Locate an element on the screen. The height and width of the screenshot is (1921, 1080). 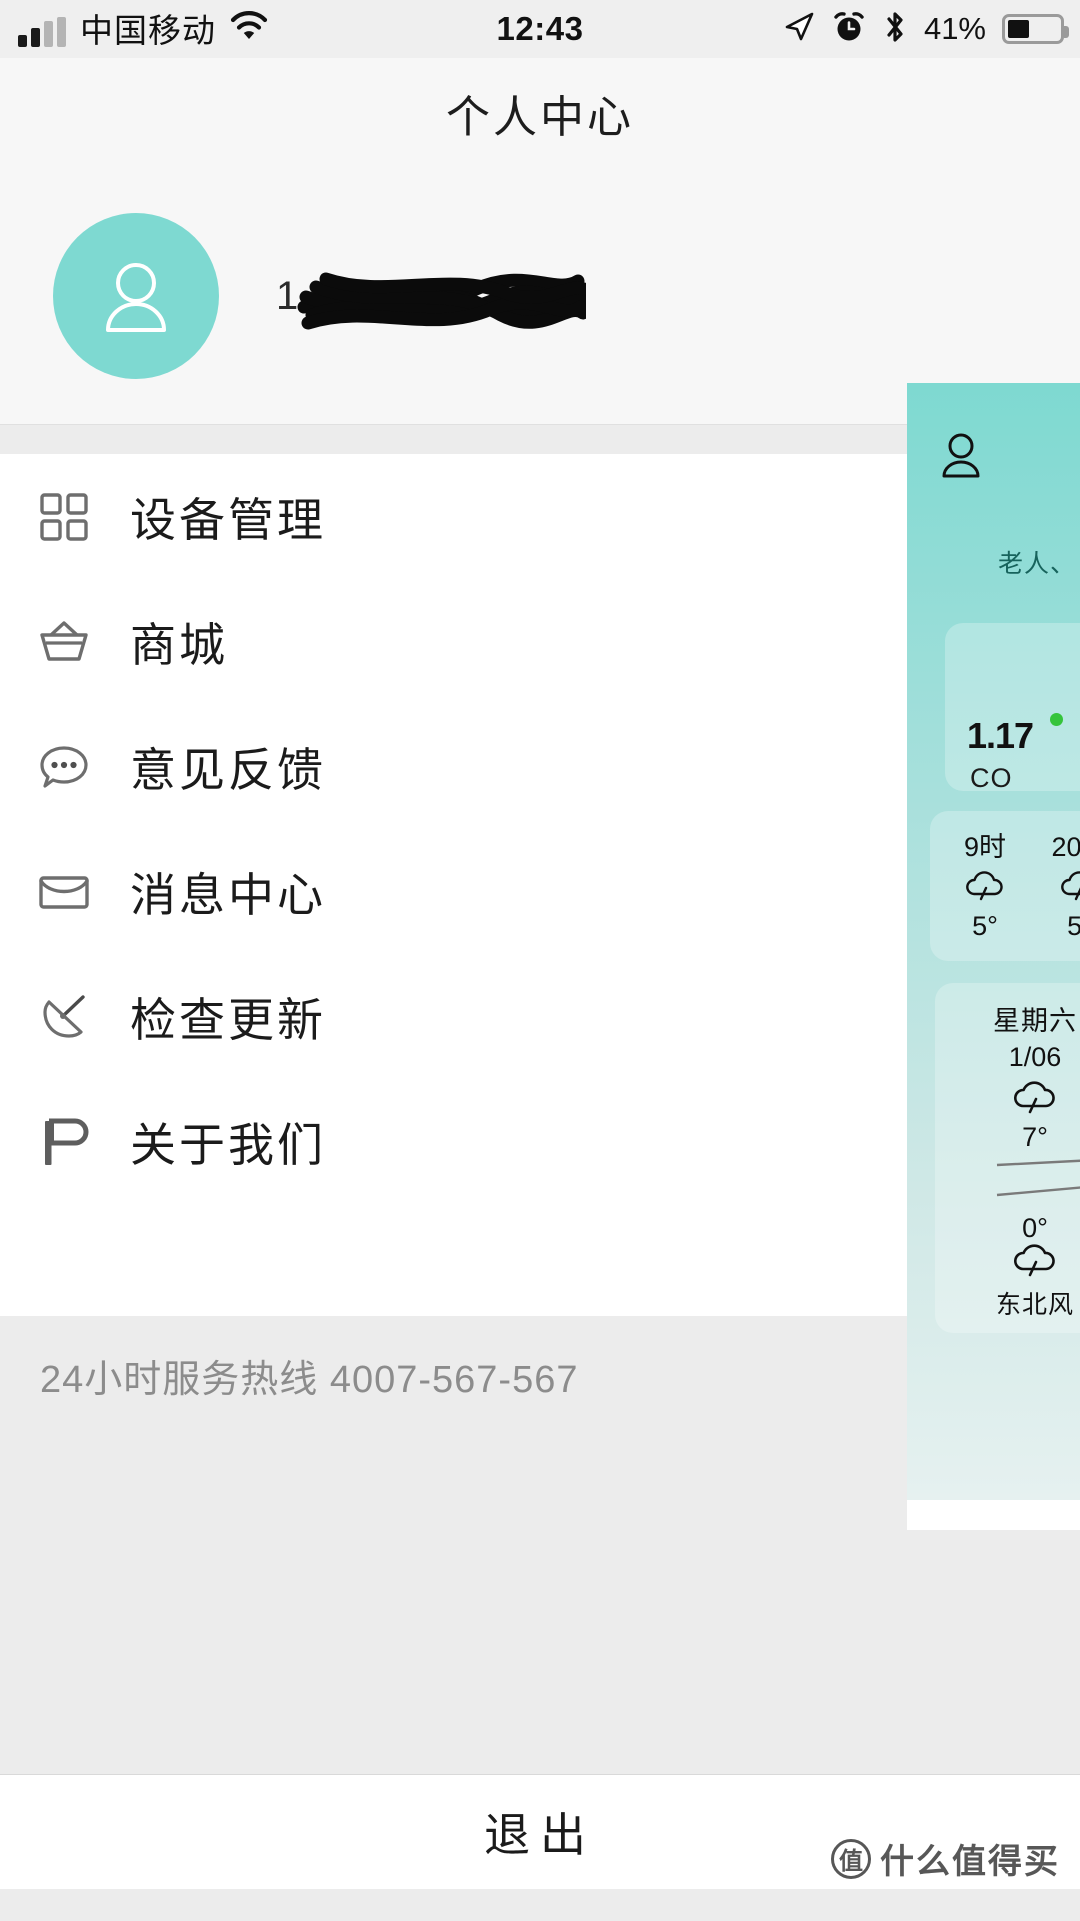
hour-time-label: 20时 is located at coordinates (1065, 847).